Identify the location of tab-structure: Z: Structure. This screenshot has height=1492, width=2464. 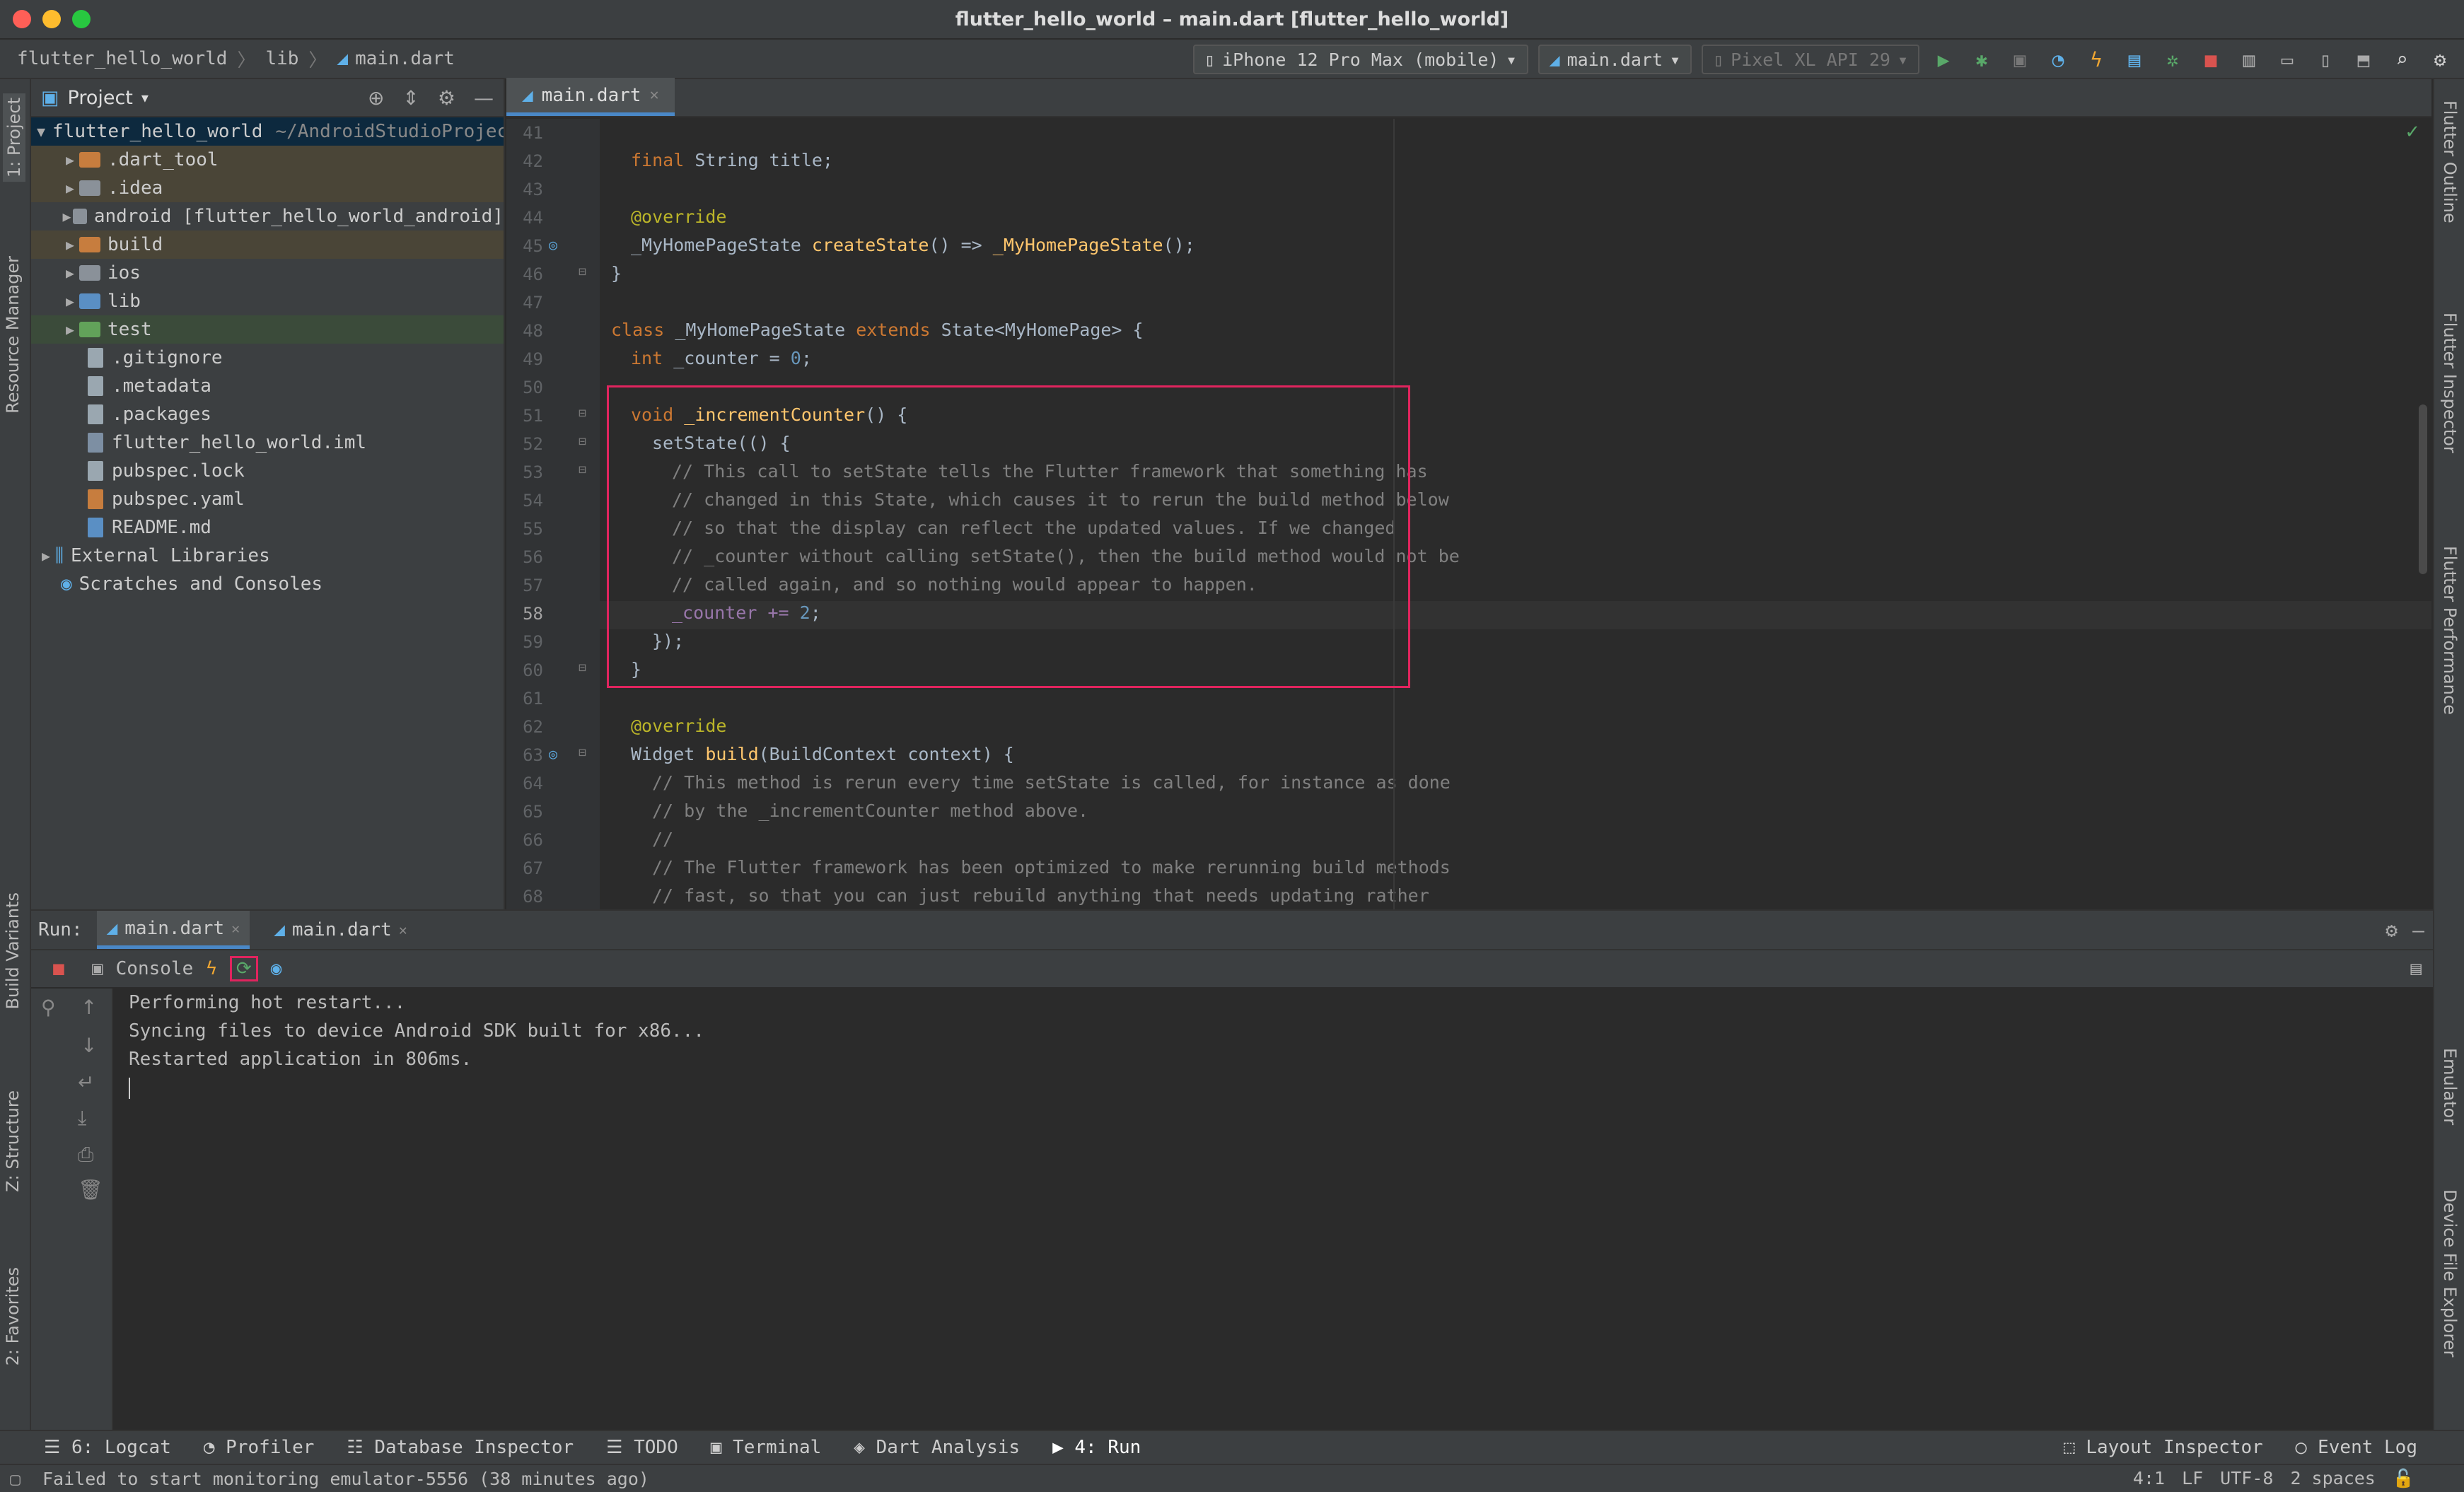
(13, 1141).